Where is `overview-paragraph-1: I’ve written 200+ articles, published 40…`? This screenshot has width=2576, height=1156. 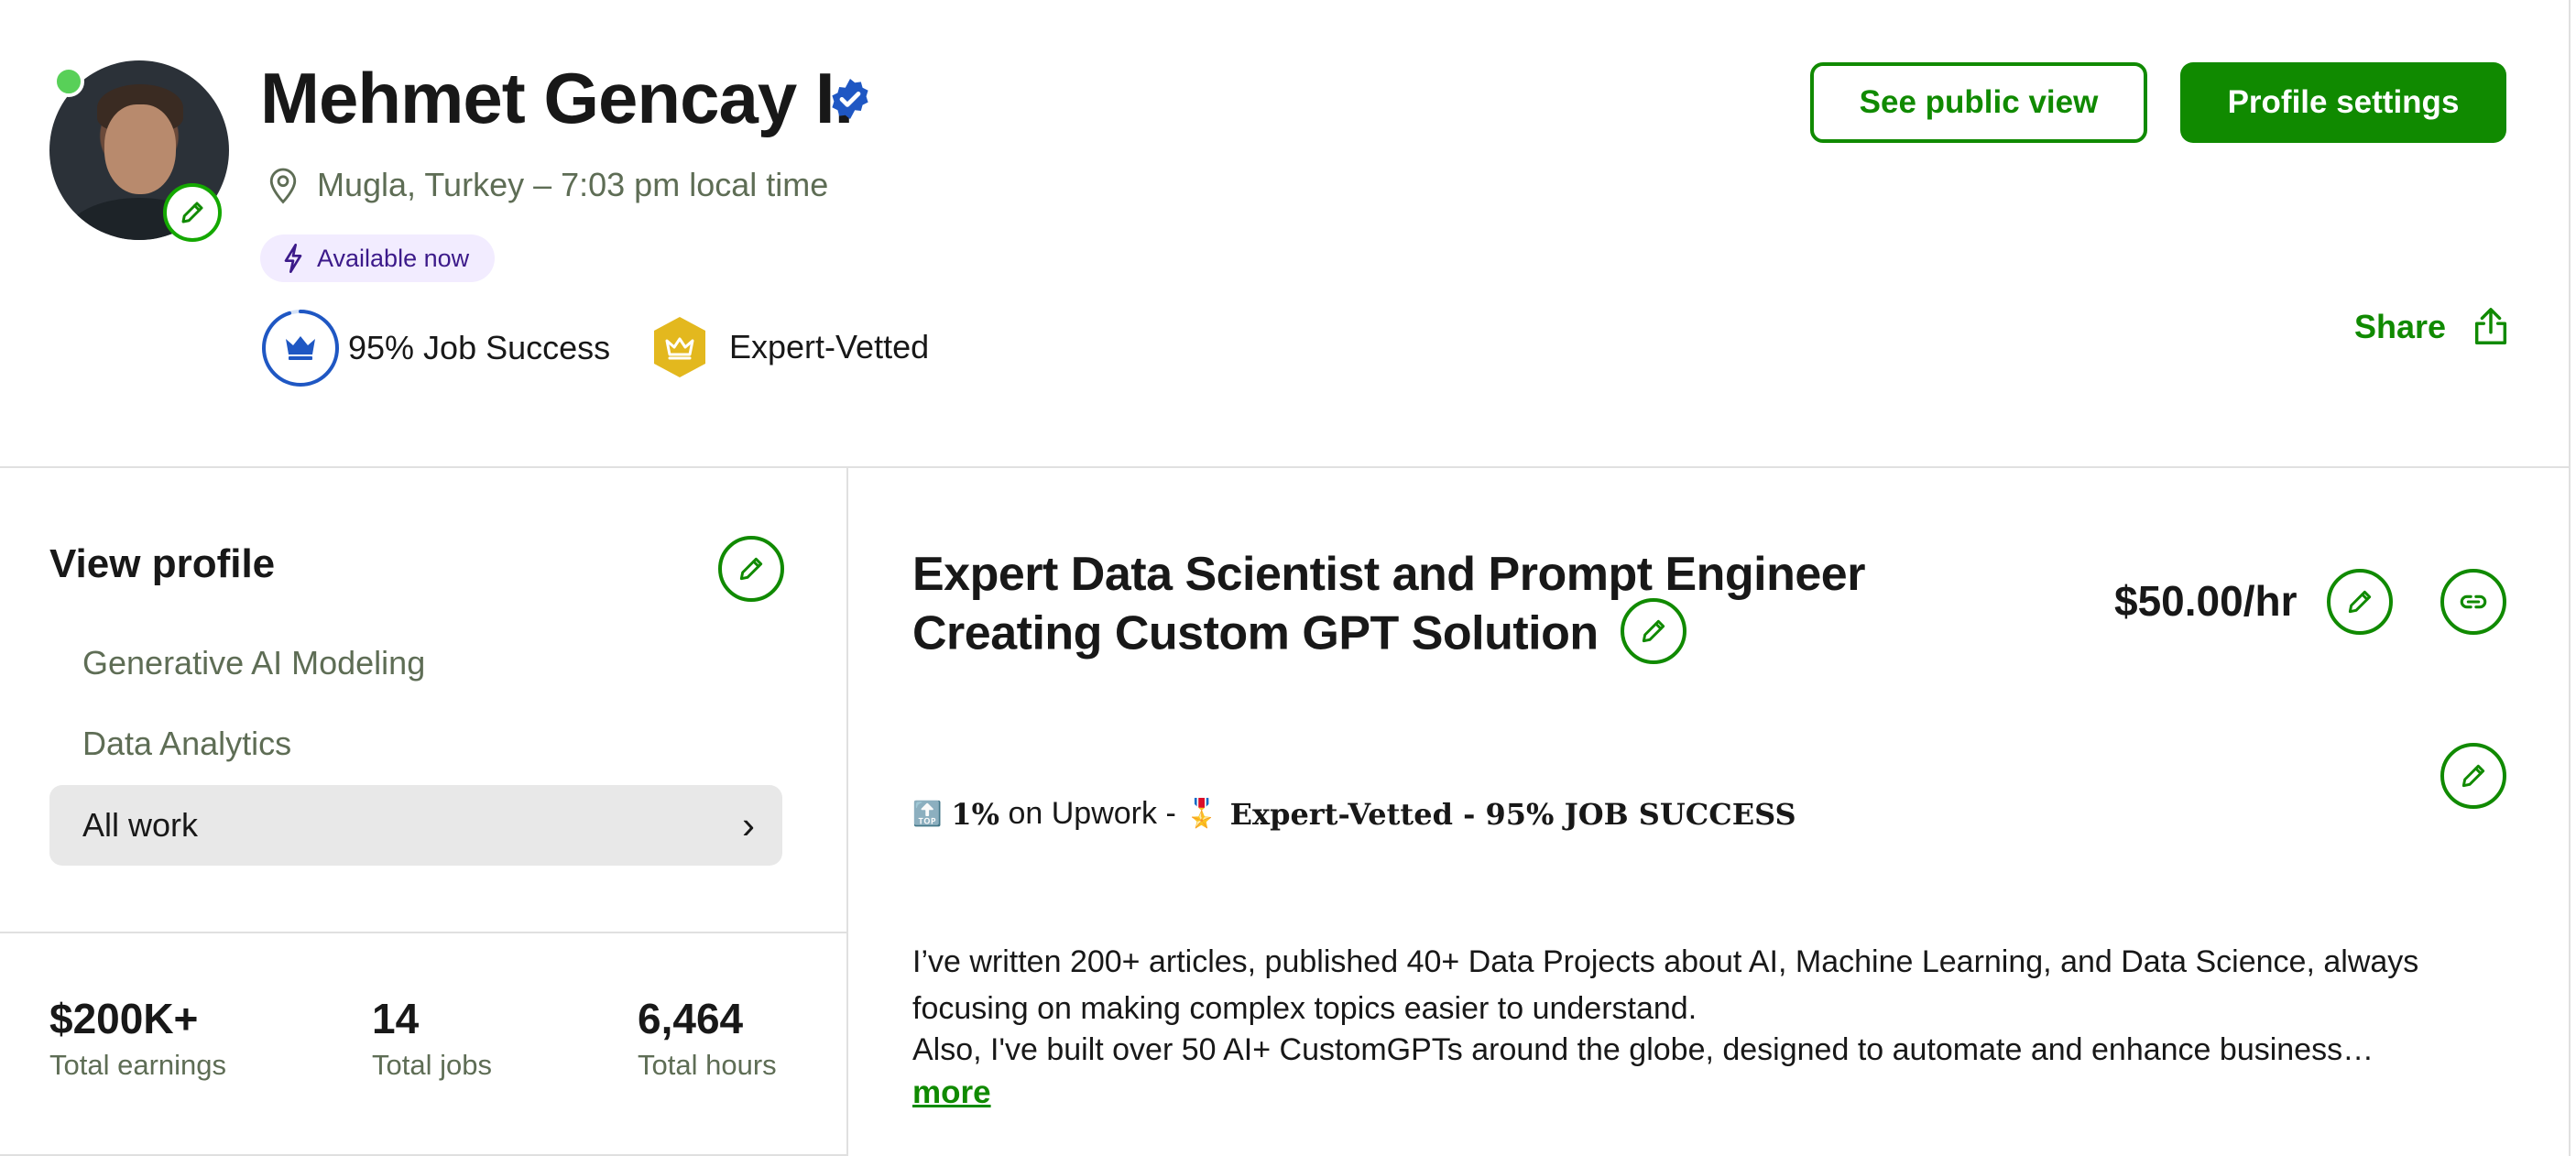
overview-paragraph-1: I’ve written 200+ articles, published 40… is located at coordinates (1666, 985).